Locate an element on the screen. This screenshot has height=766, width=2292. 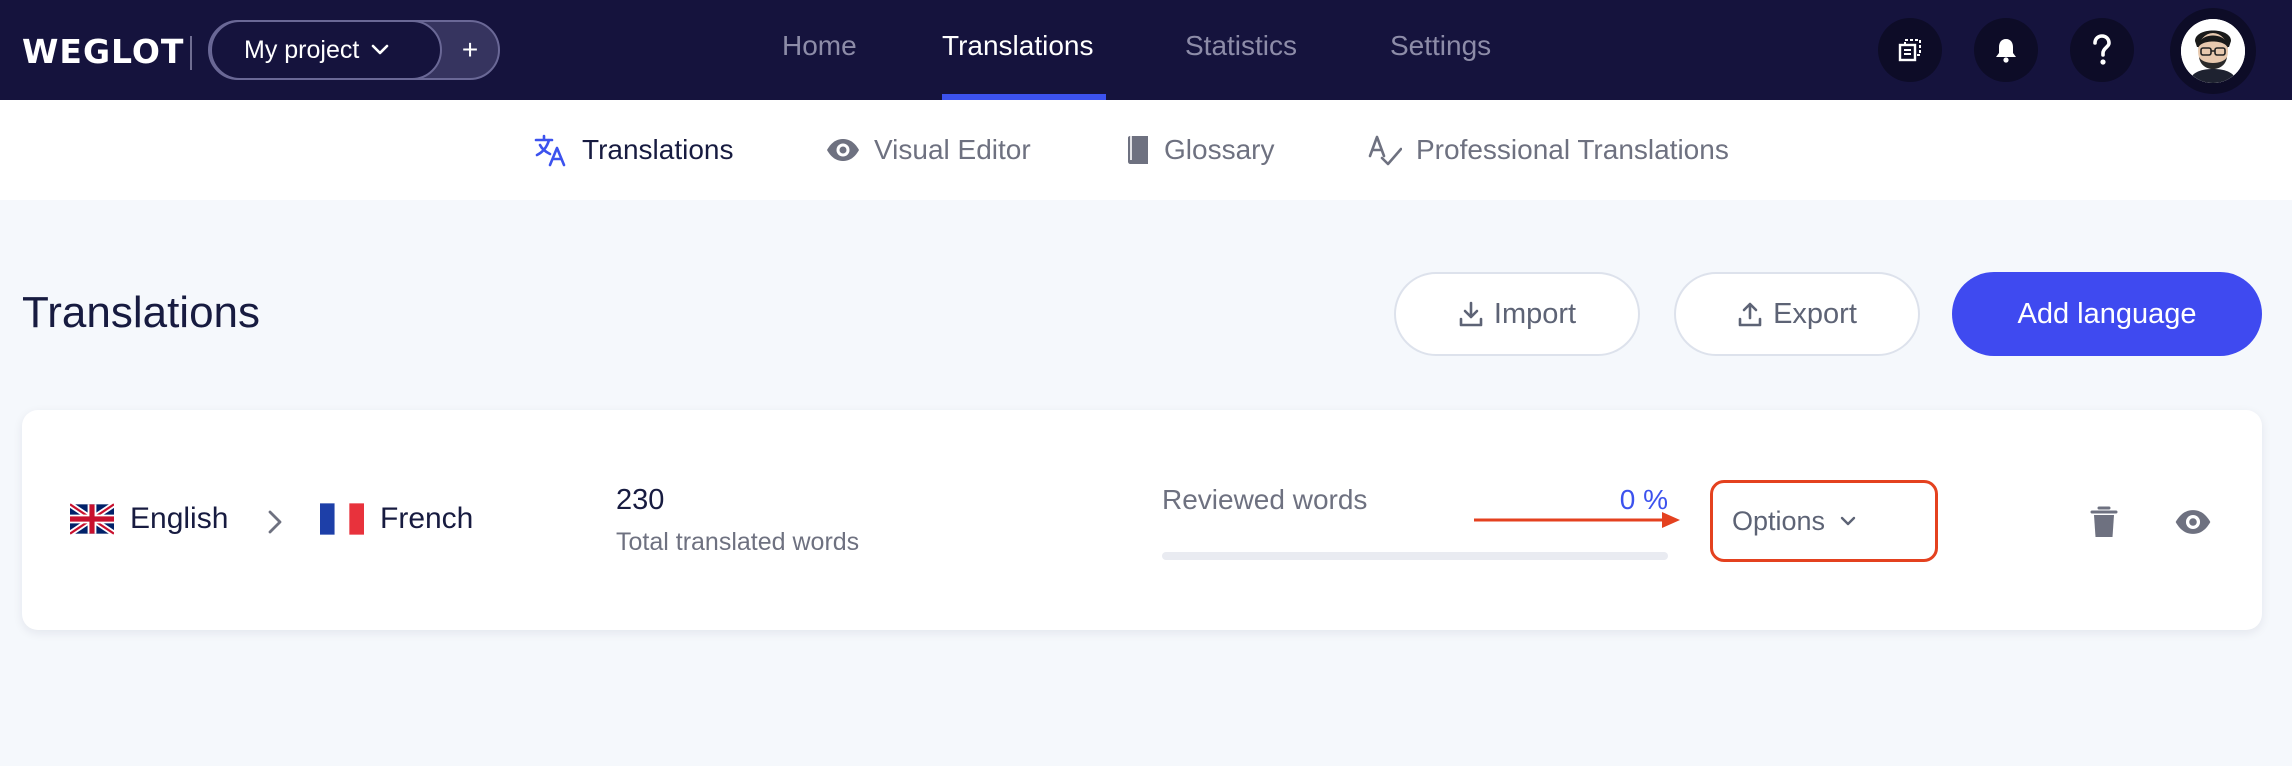
copy-icon is located at coordinates (1909, 50).